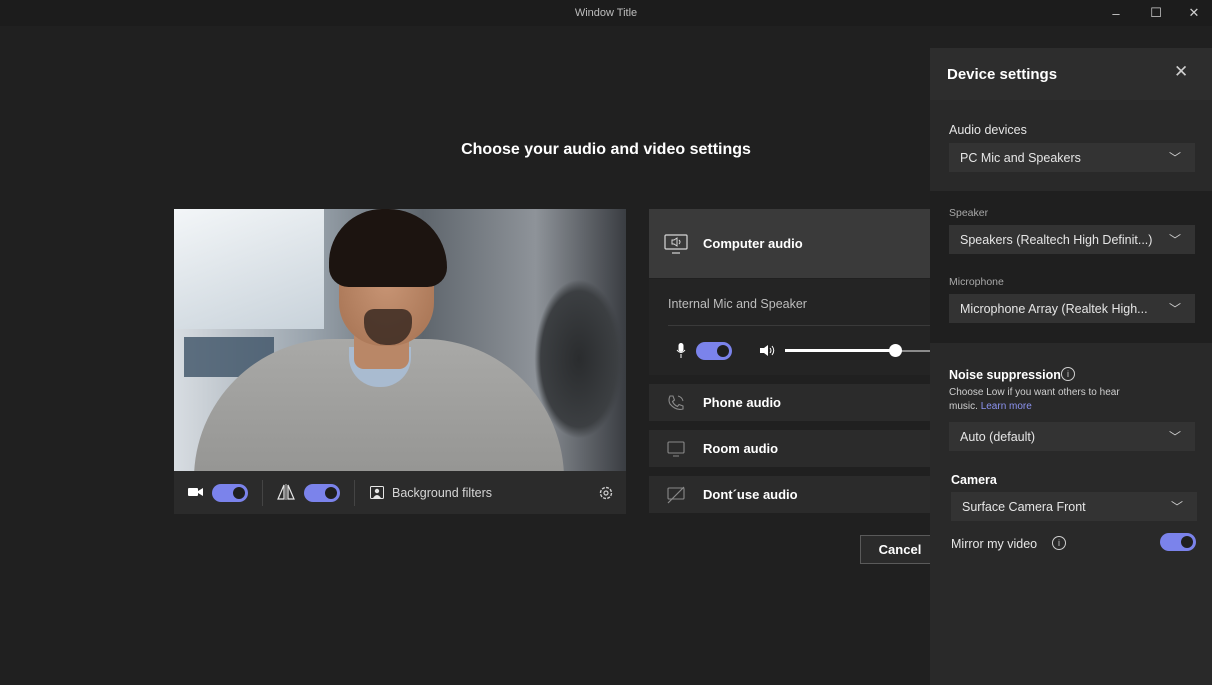 The height and width of the screenshot is (685, 1212). Describe the element at coordinates (994, 544) in the screenshot. I see `mirror-video-label: Mirror my video` at that location.